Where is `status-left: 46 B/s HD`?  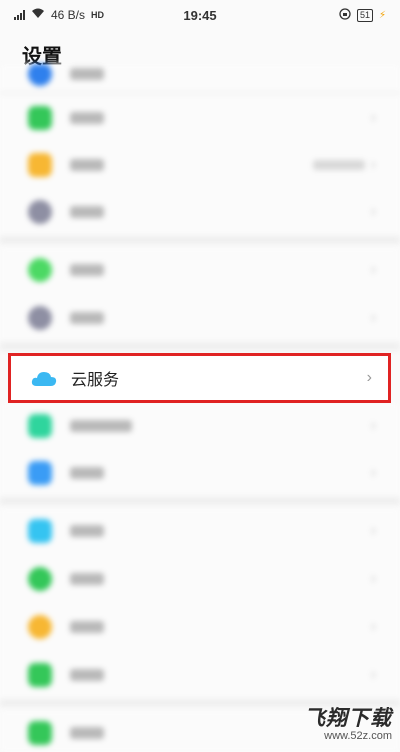
status-left: 46 B/s HD is located at coordinates (89, 15).